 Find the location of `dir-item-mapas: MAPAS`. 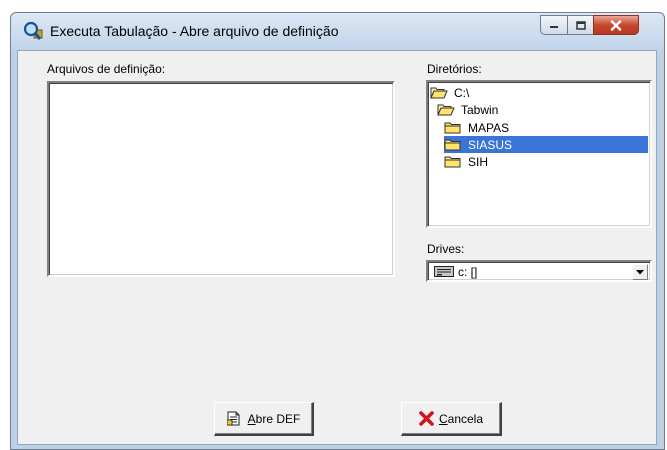

dir-item-mapas: MAPAS is located at coordinates (477, 127).